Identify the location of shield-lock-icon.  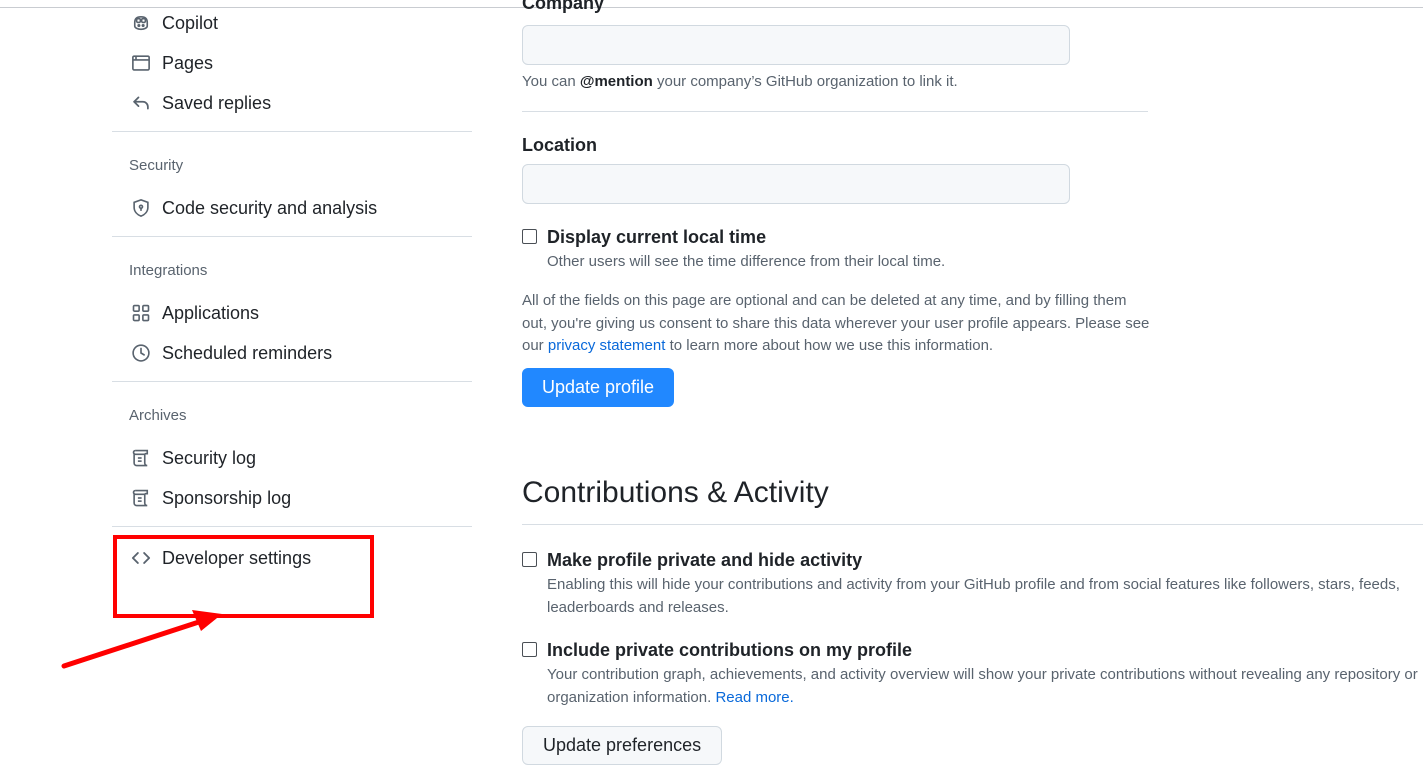
(141, 208).